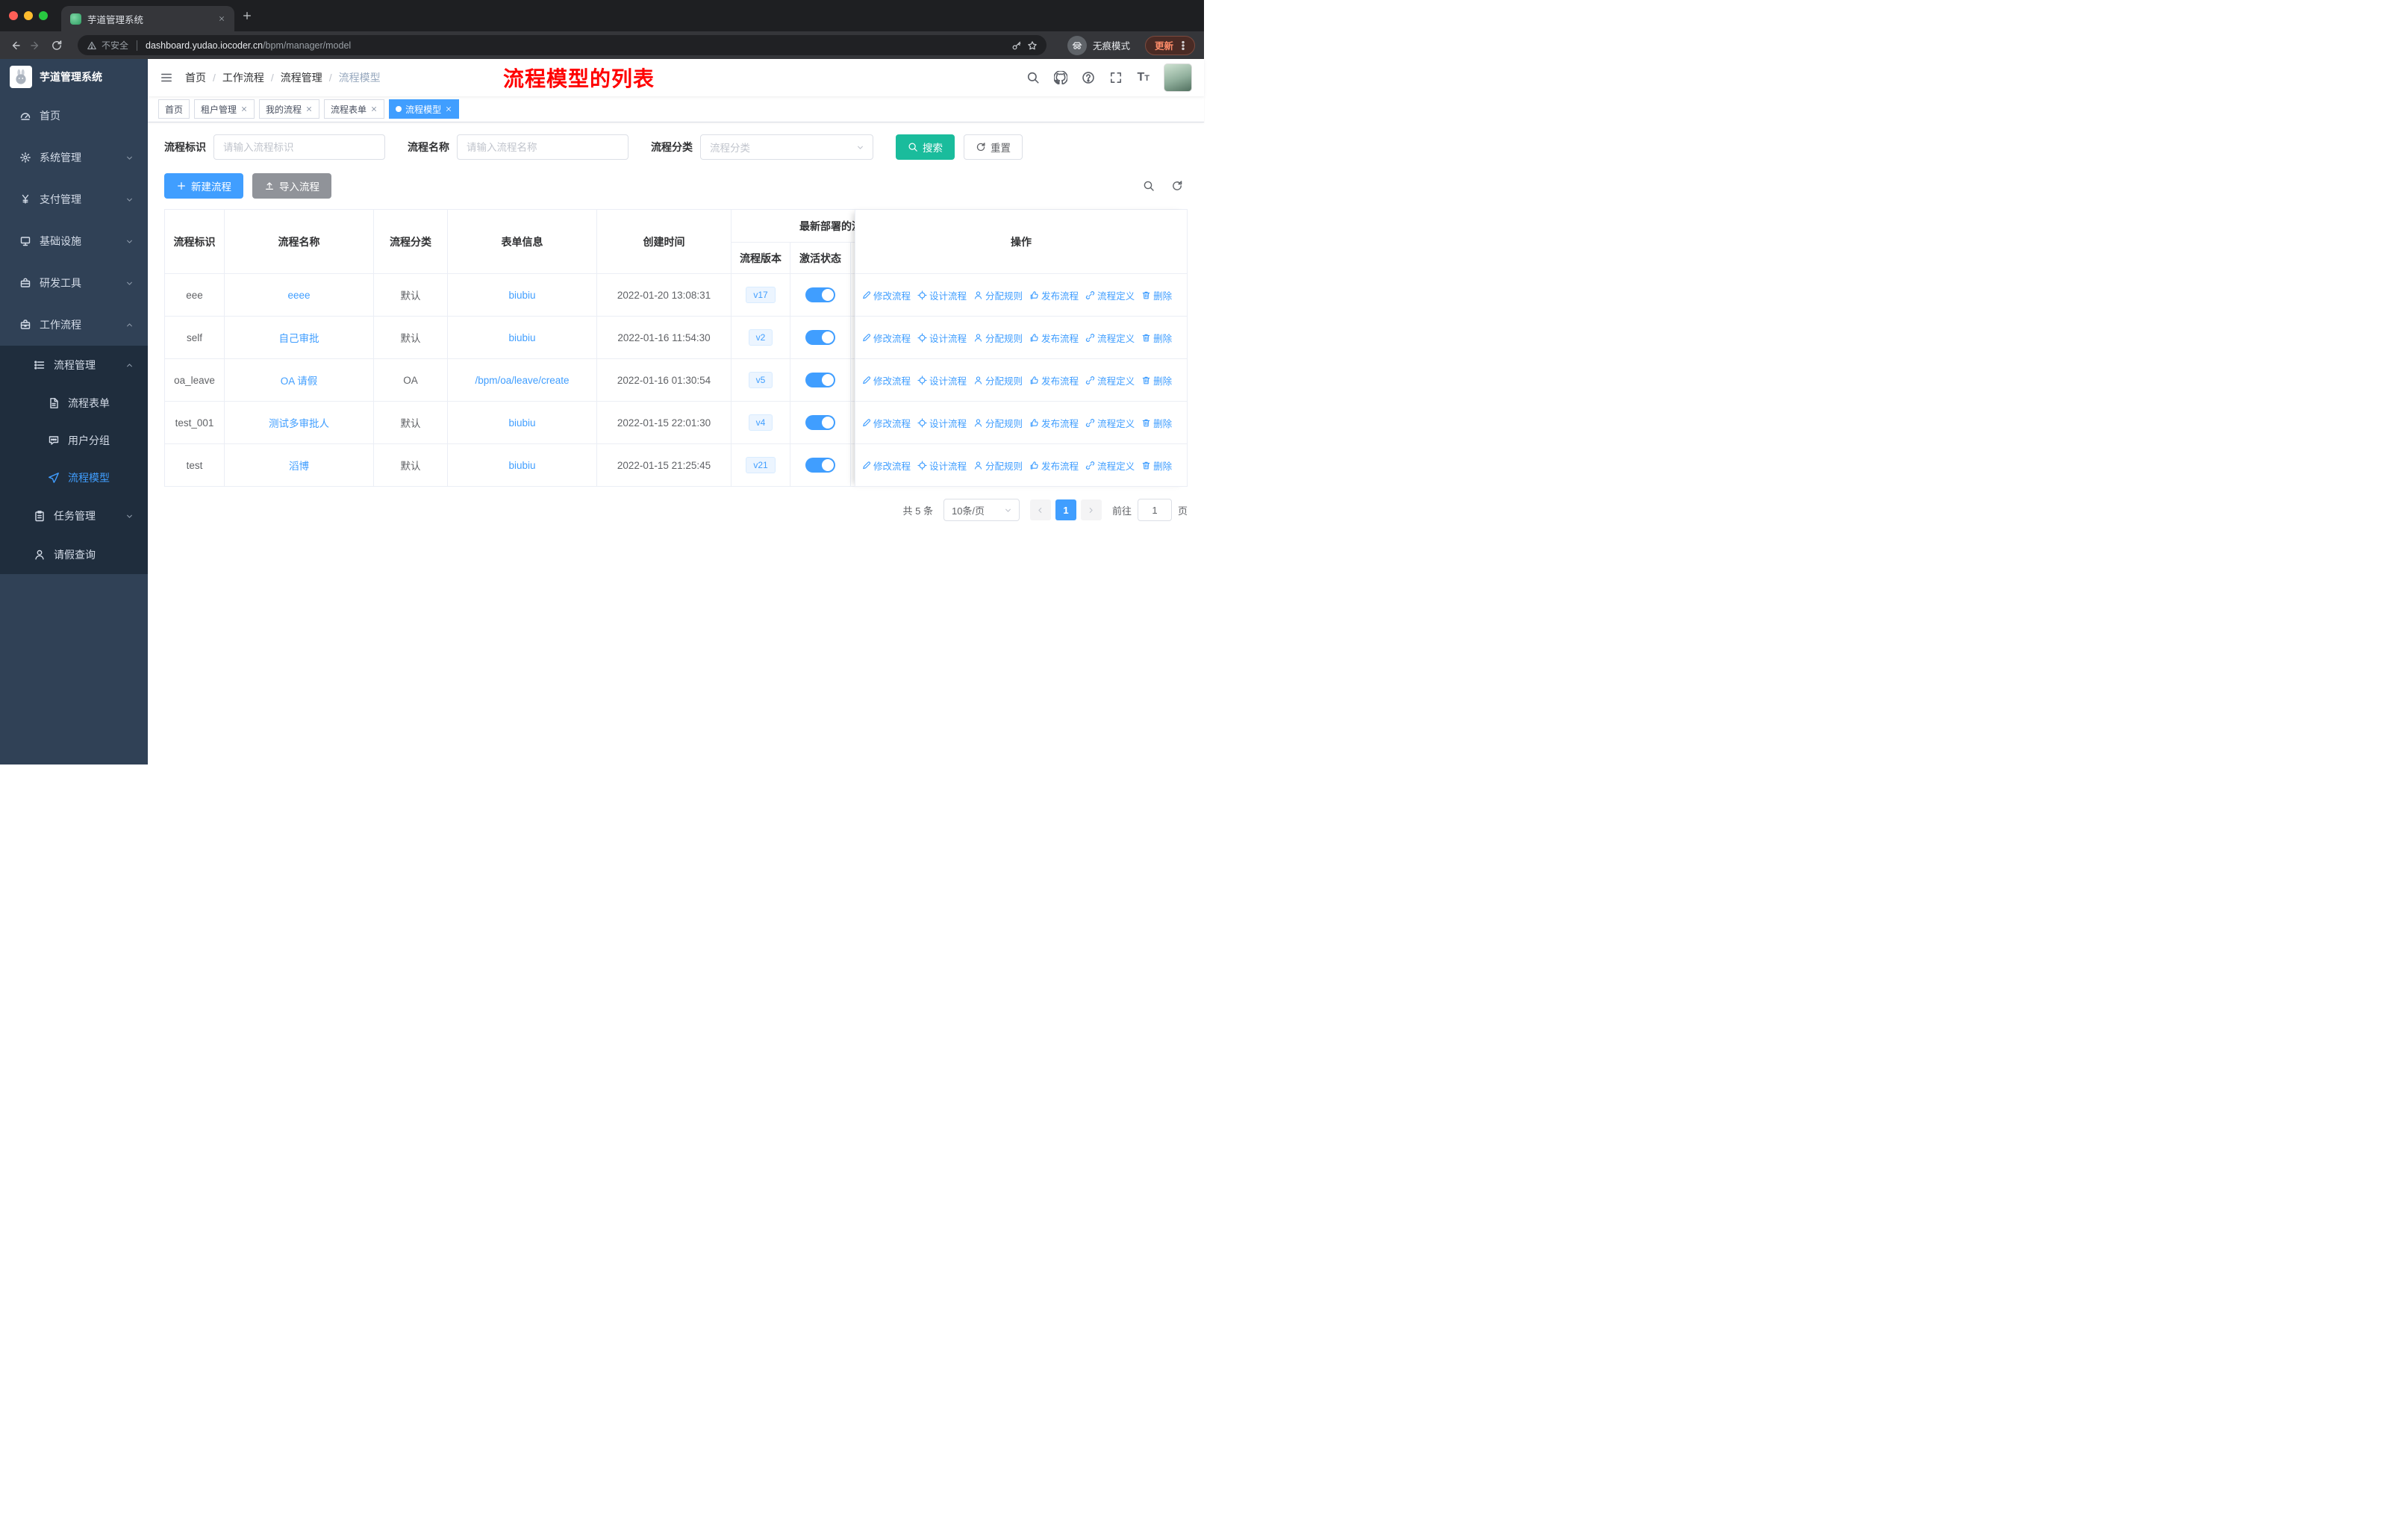 The width and height of the screenshot is (2408, 1529). Describe the element at coordinates (522, 381) in the screenshot. I see `form-link: /bpm/oa/leave/create` at that location.